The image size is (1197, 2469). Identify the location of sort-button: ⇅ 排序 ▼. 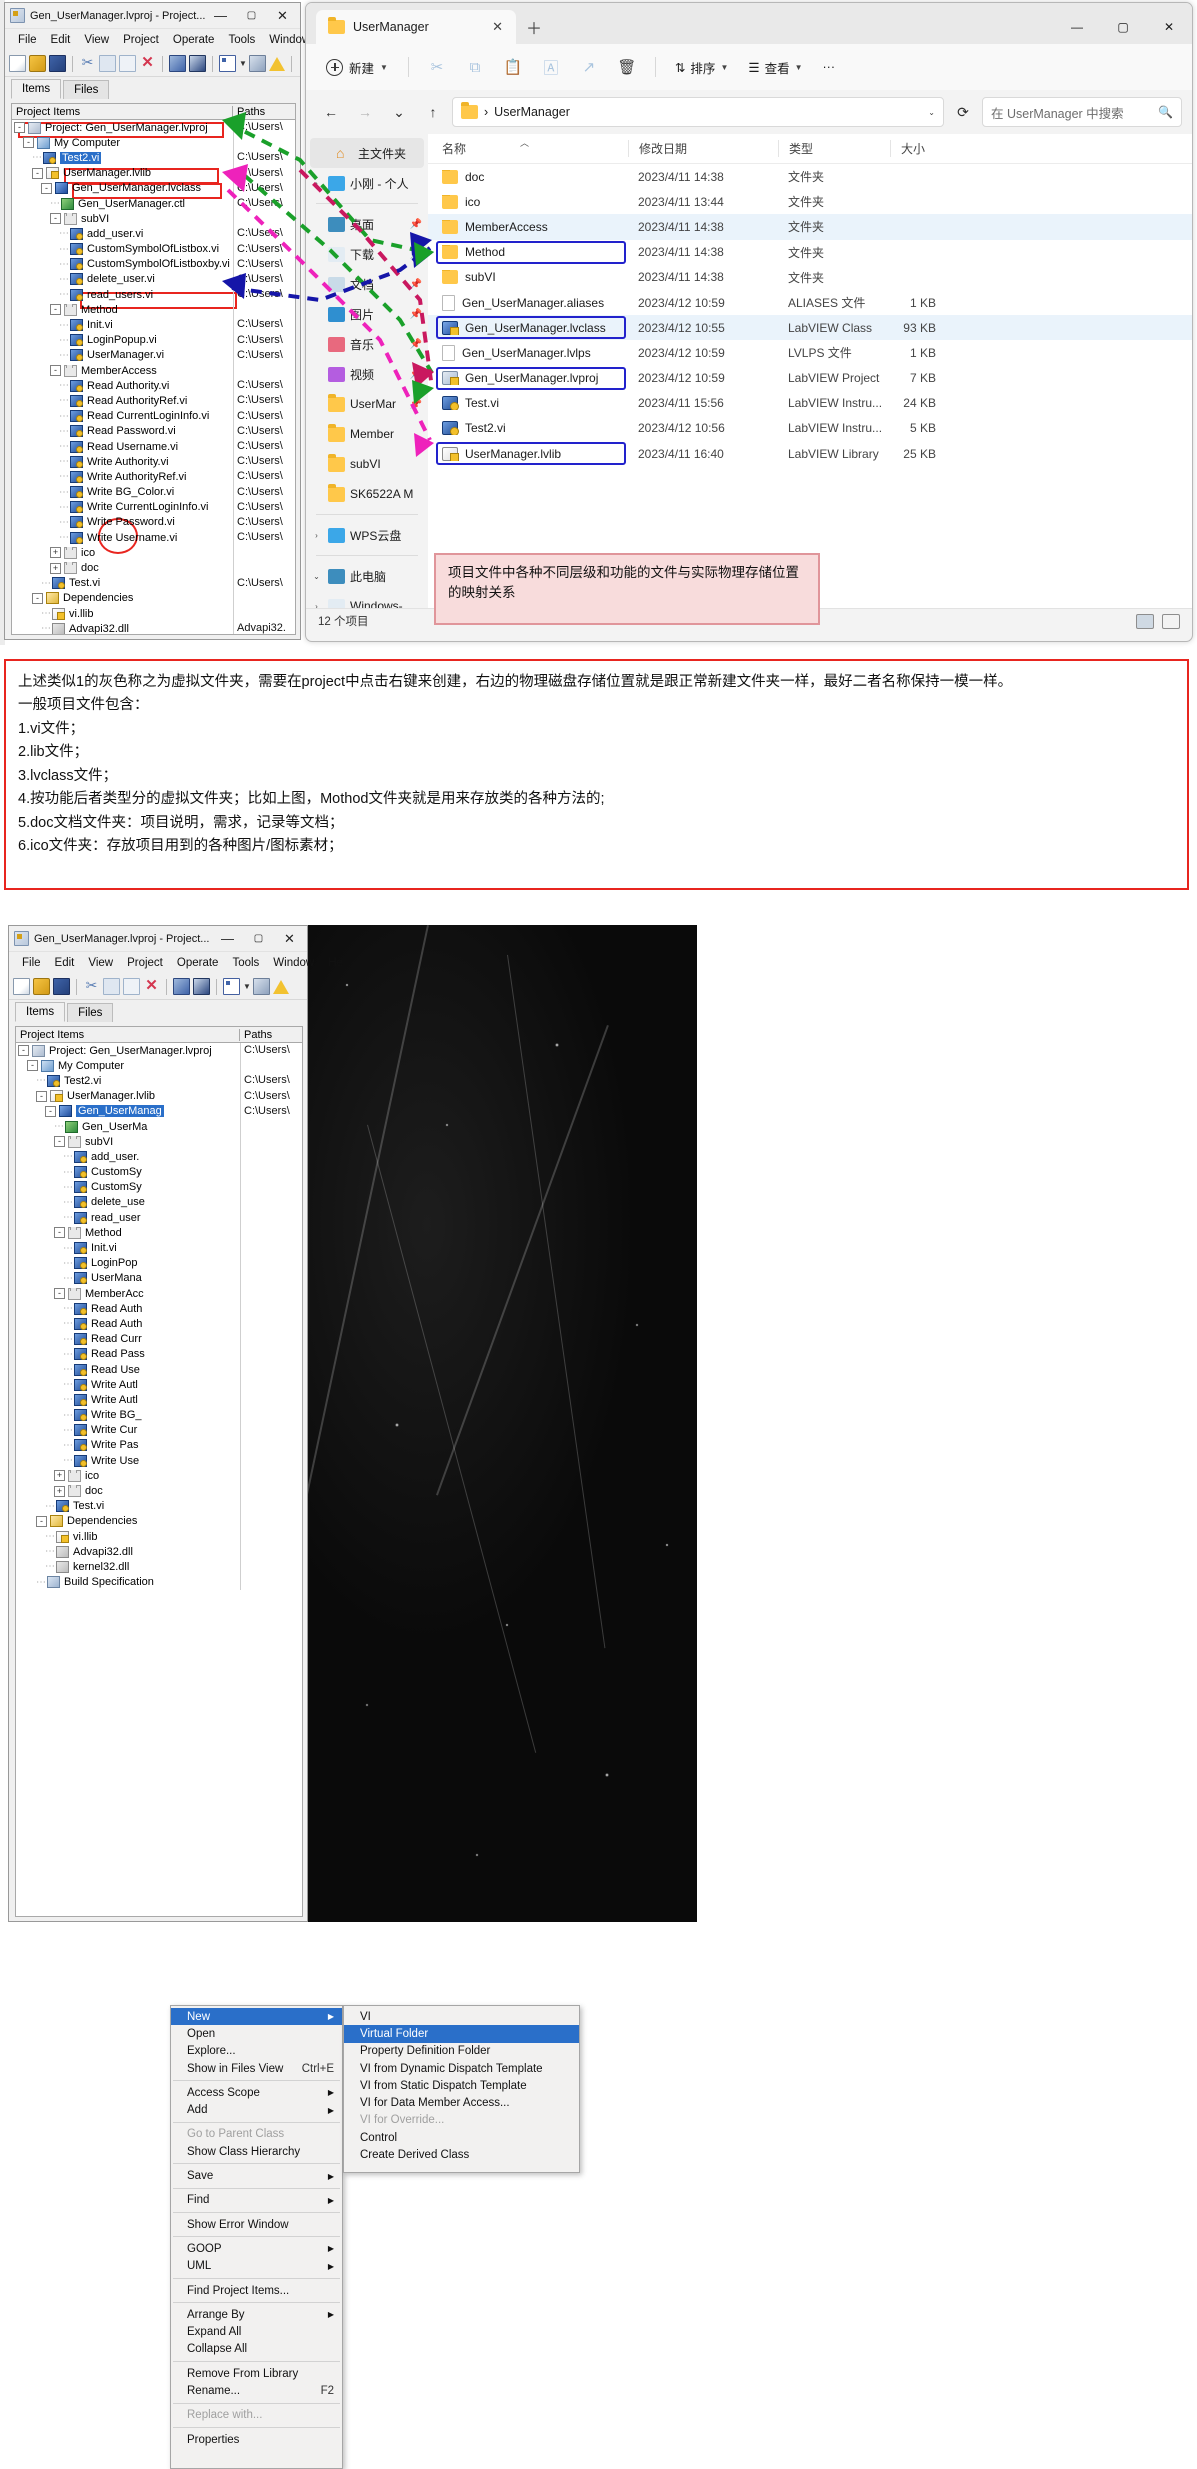
(701, 67).